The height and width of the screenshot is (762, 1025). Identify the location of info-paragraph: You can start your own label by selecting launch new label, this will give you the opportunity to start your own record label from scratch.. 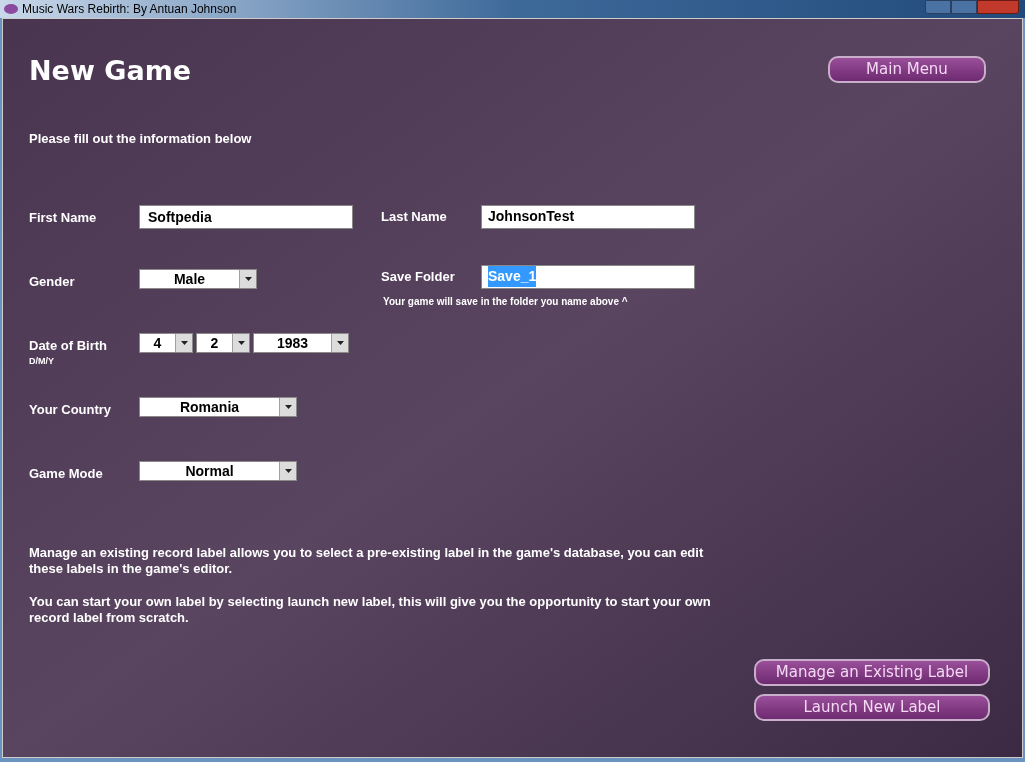
(370, 609).